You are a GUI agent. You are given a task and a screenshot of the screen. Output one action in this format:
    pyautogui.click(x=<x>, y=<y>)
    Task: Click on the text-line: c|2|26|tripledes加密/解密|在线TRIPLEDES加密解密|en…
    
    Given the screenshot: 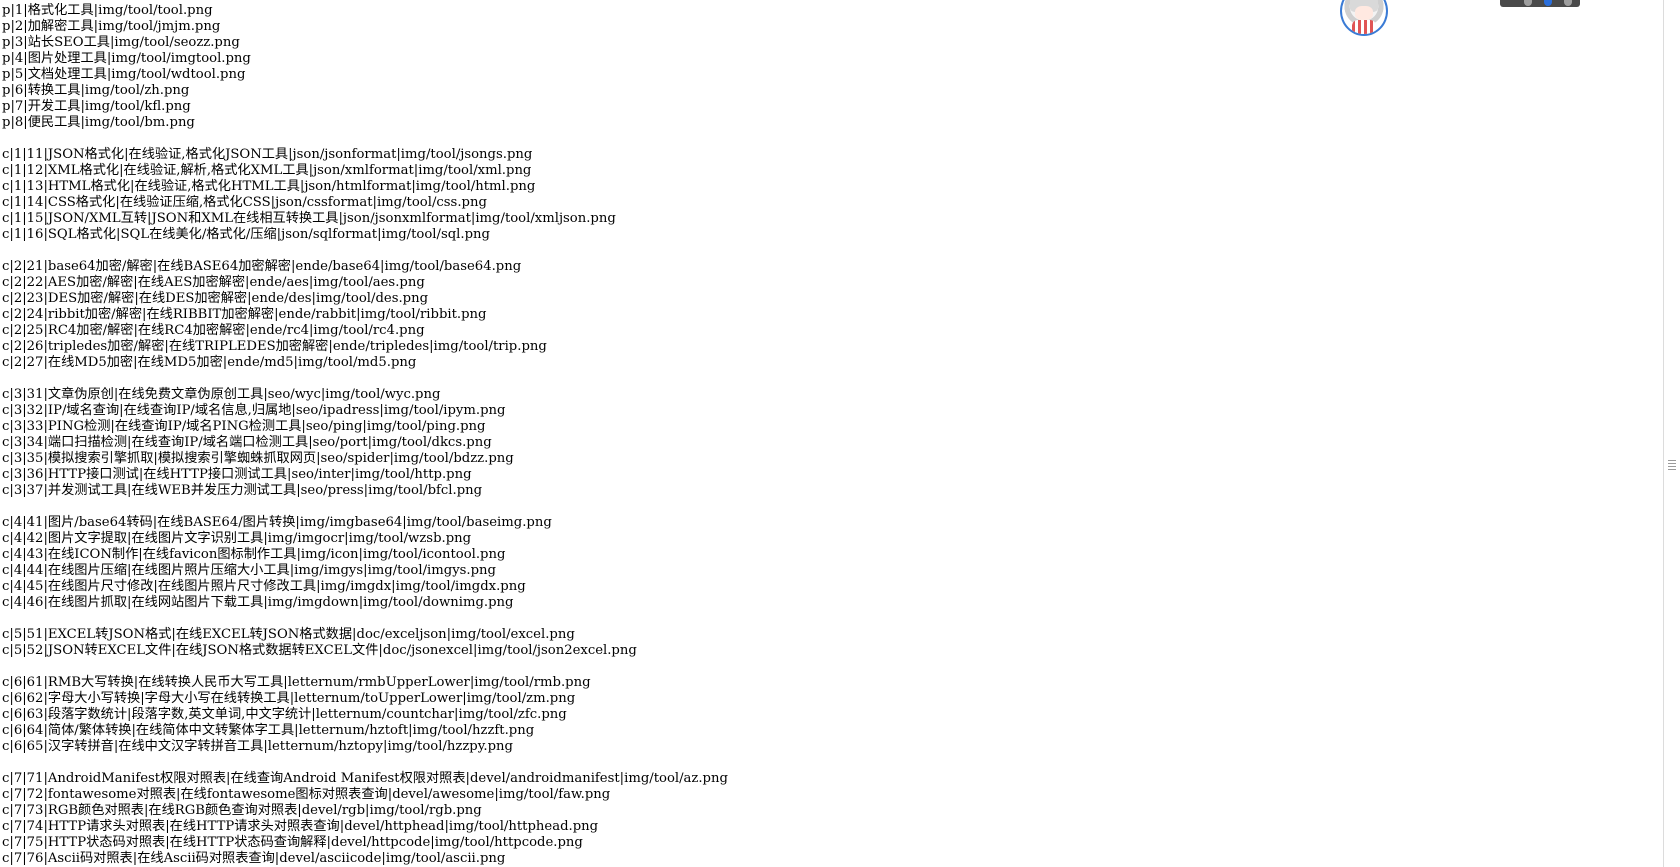 What is the action you would take?
    pyautogui.click(x=274, y=346)
    